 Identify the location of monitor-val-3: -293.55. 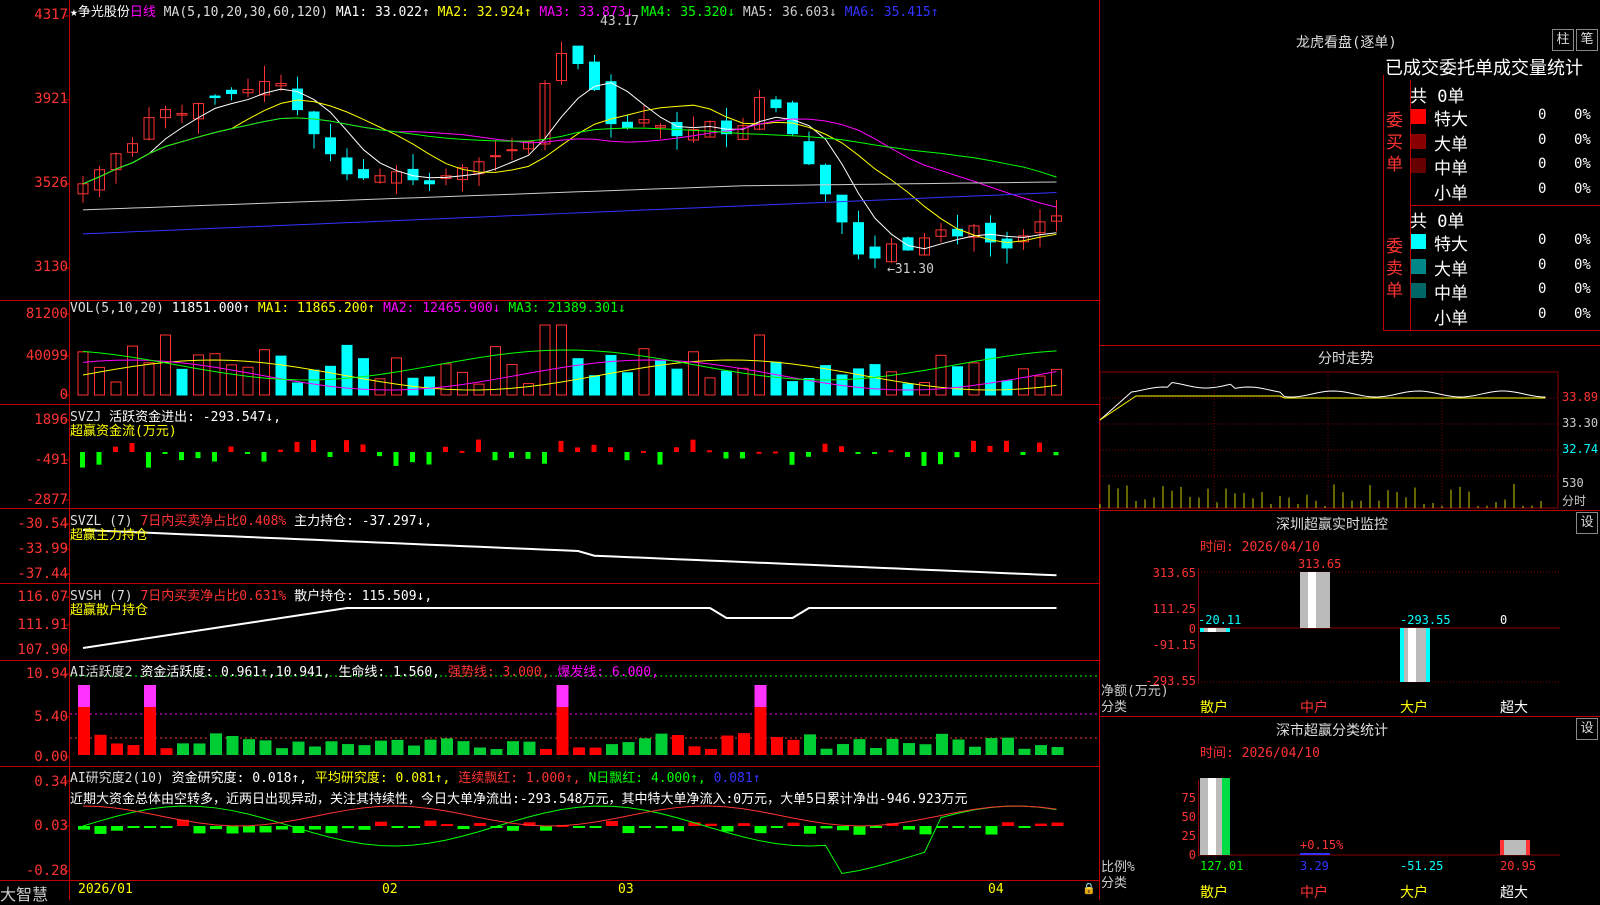
(1425, 620).